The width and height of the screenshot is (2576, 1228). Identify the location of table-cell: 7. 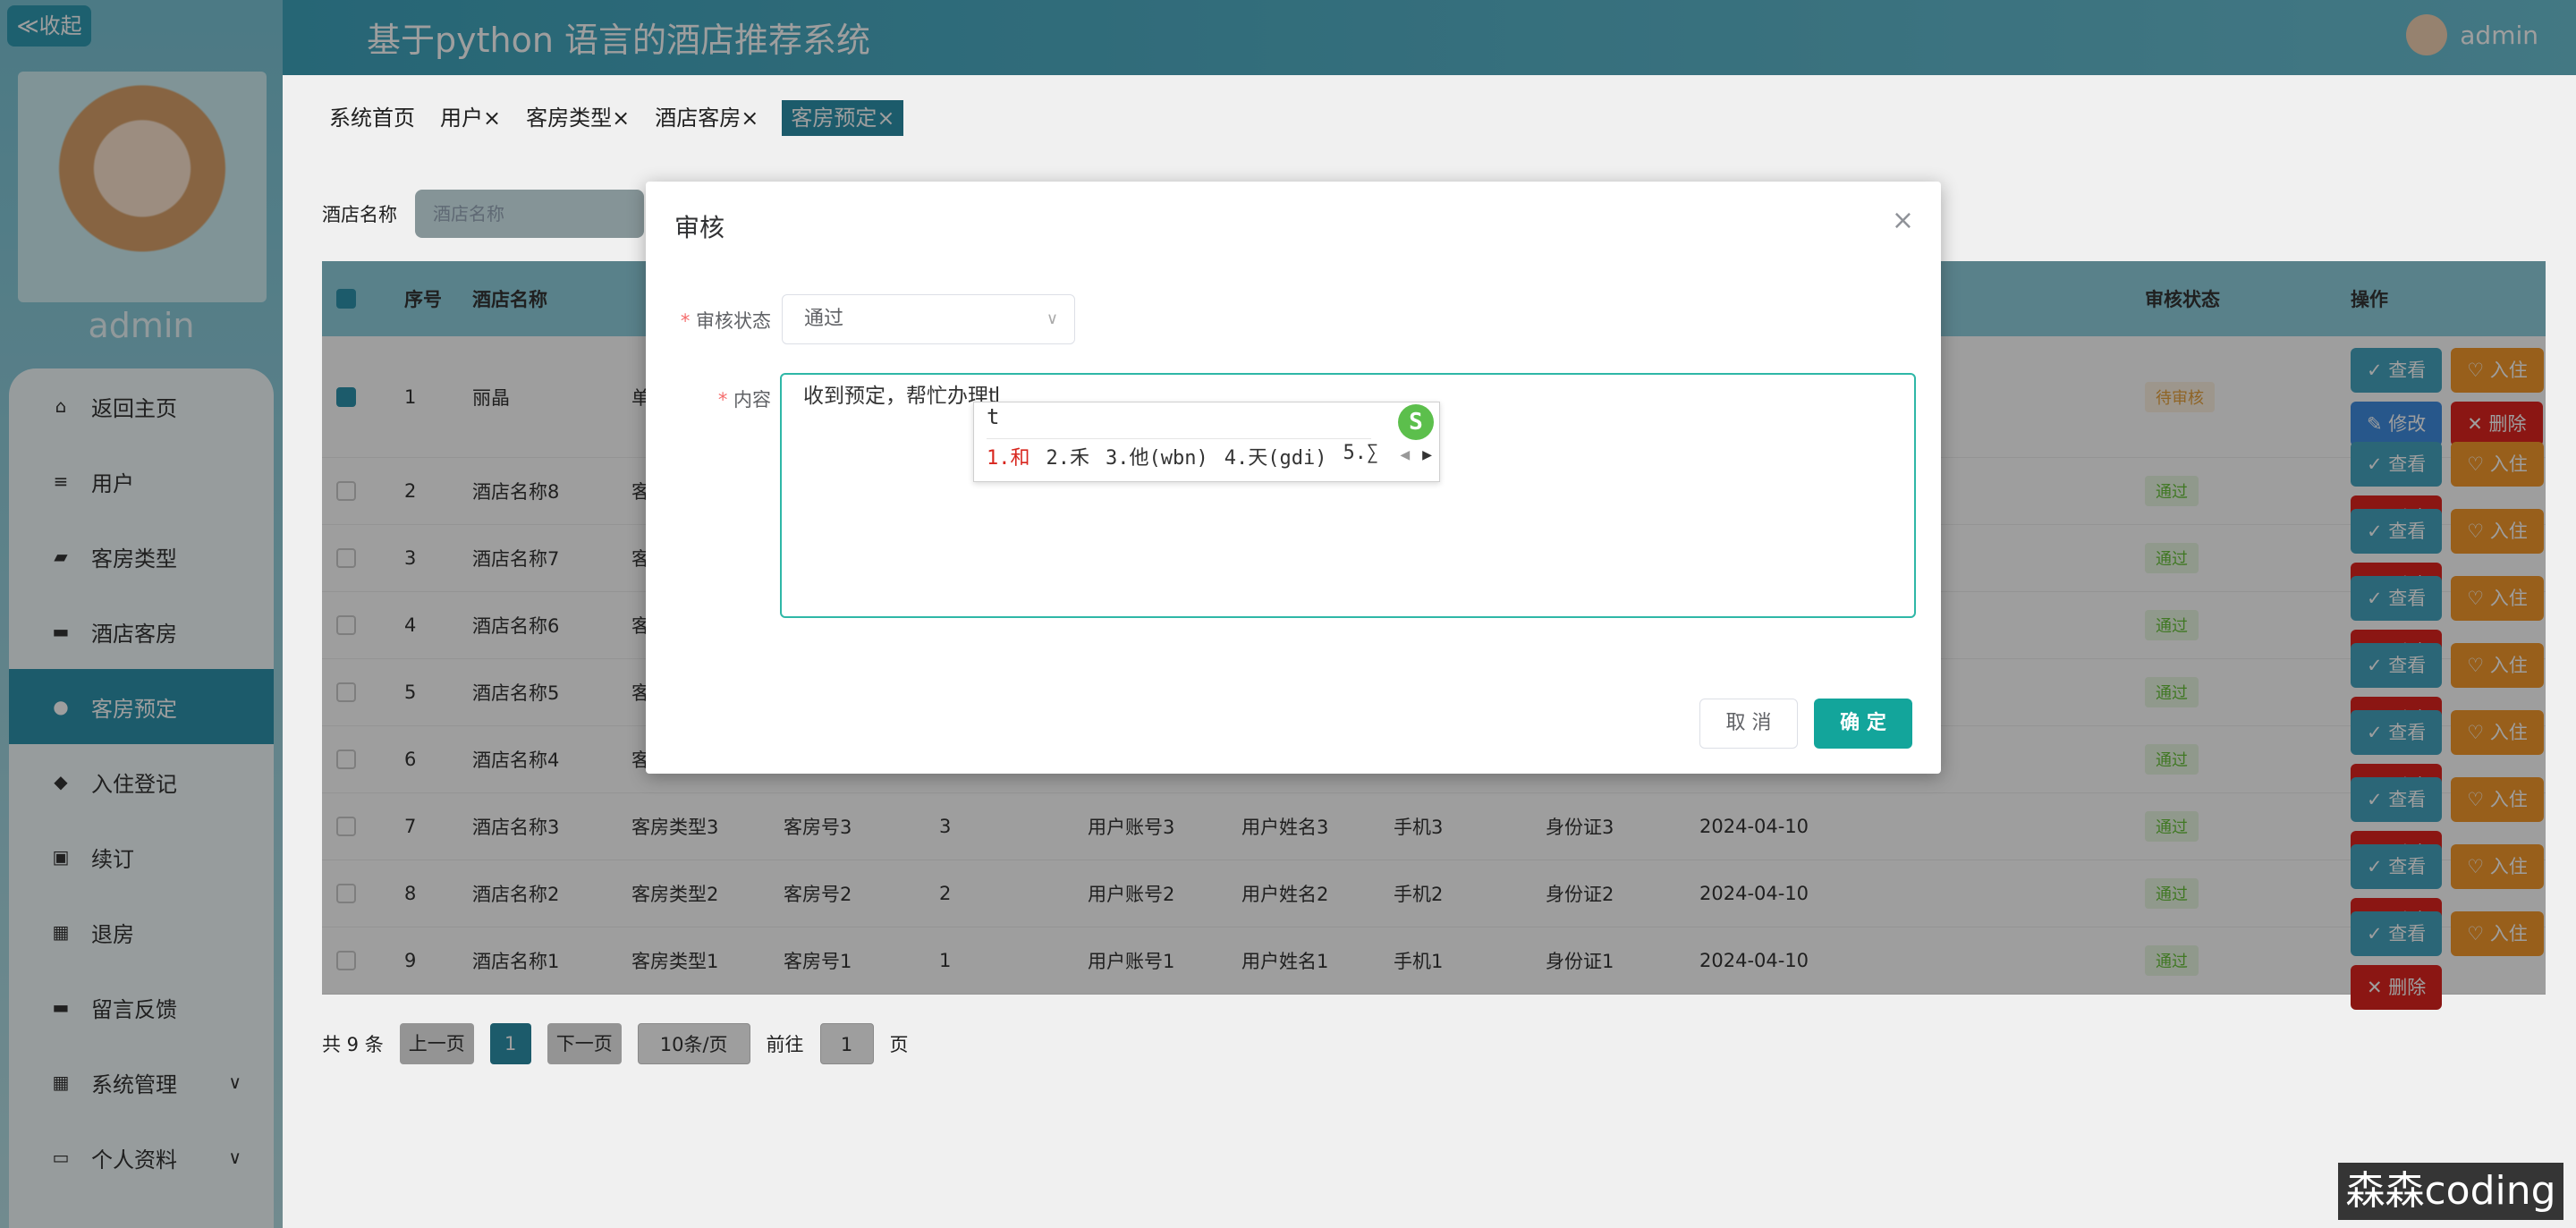
(410, 826).